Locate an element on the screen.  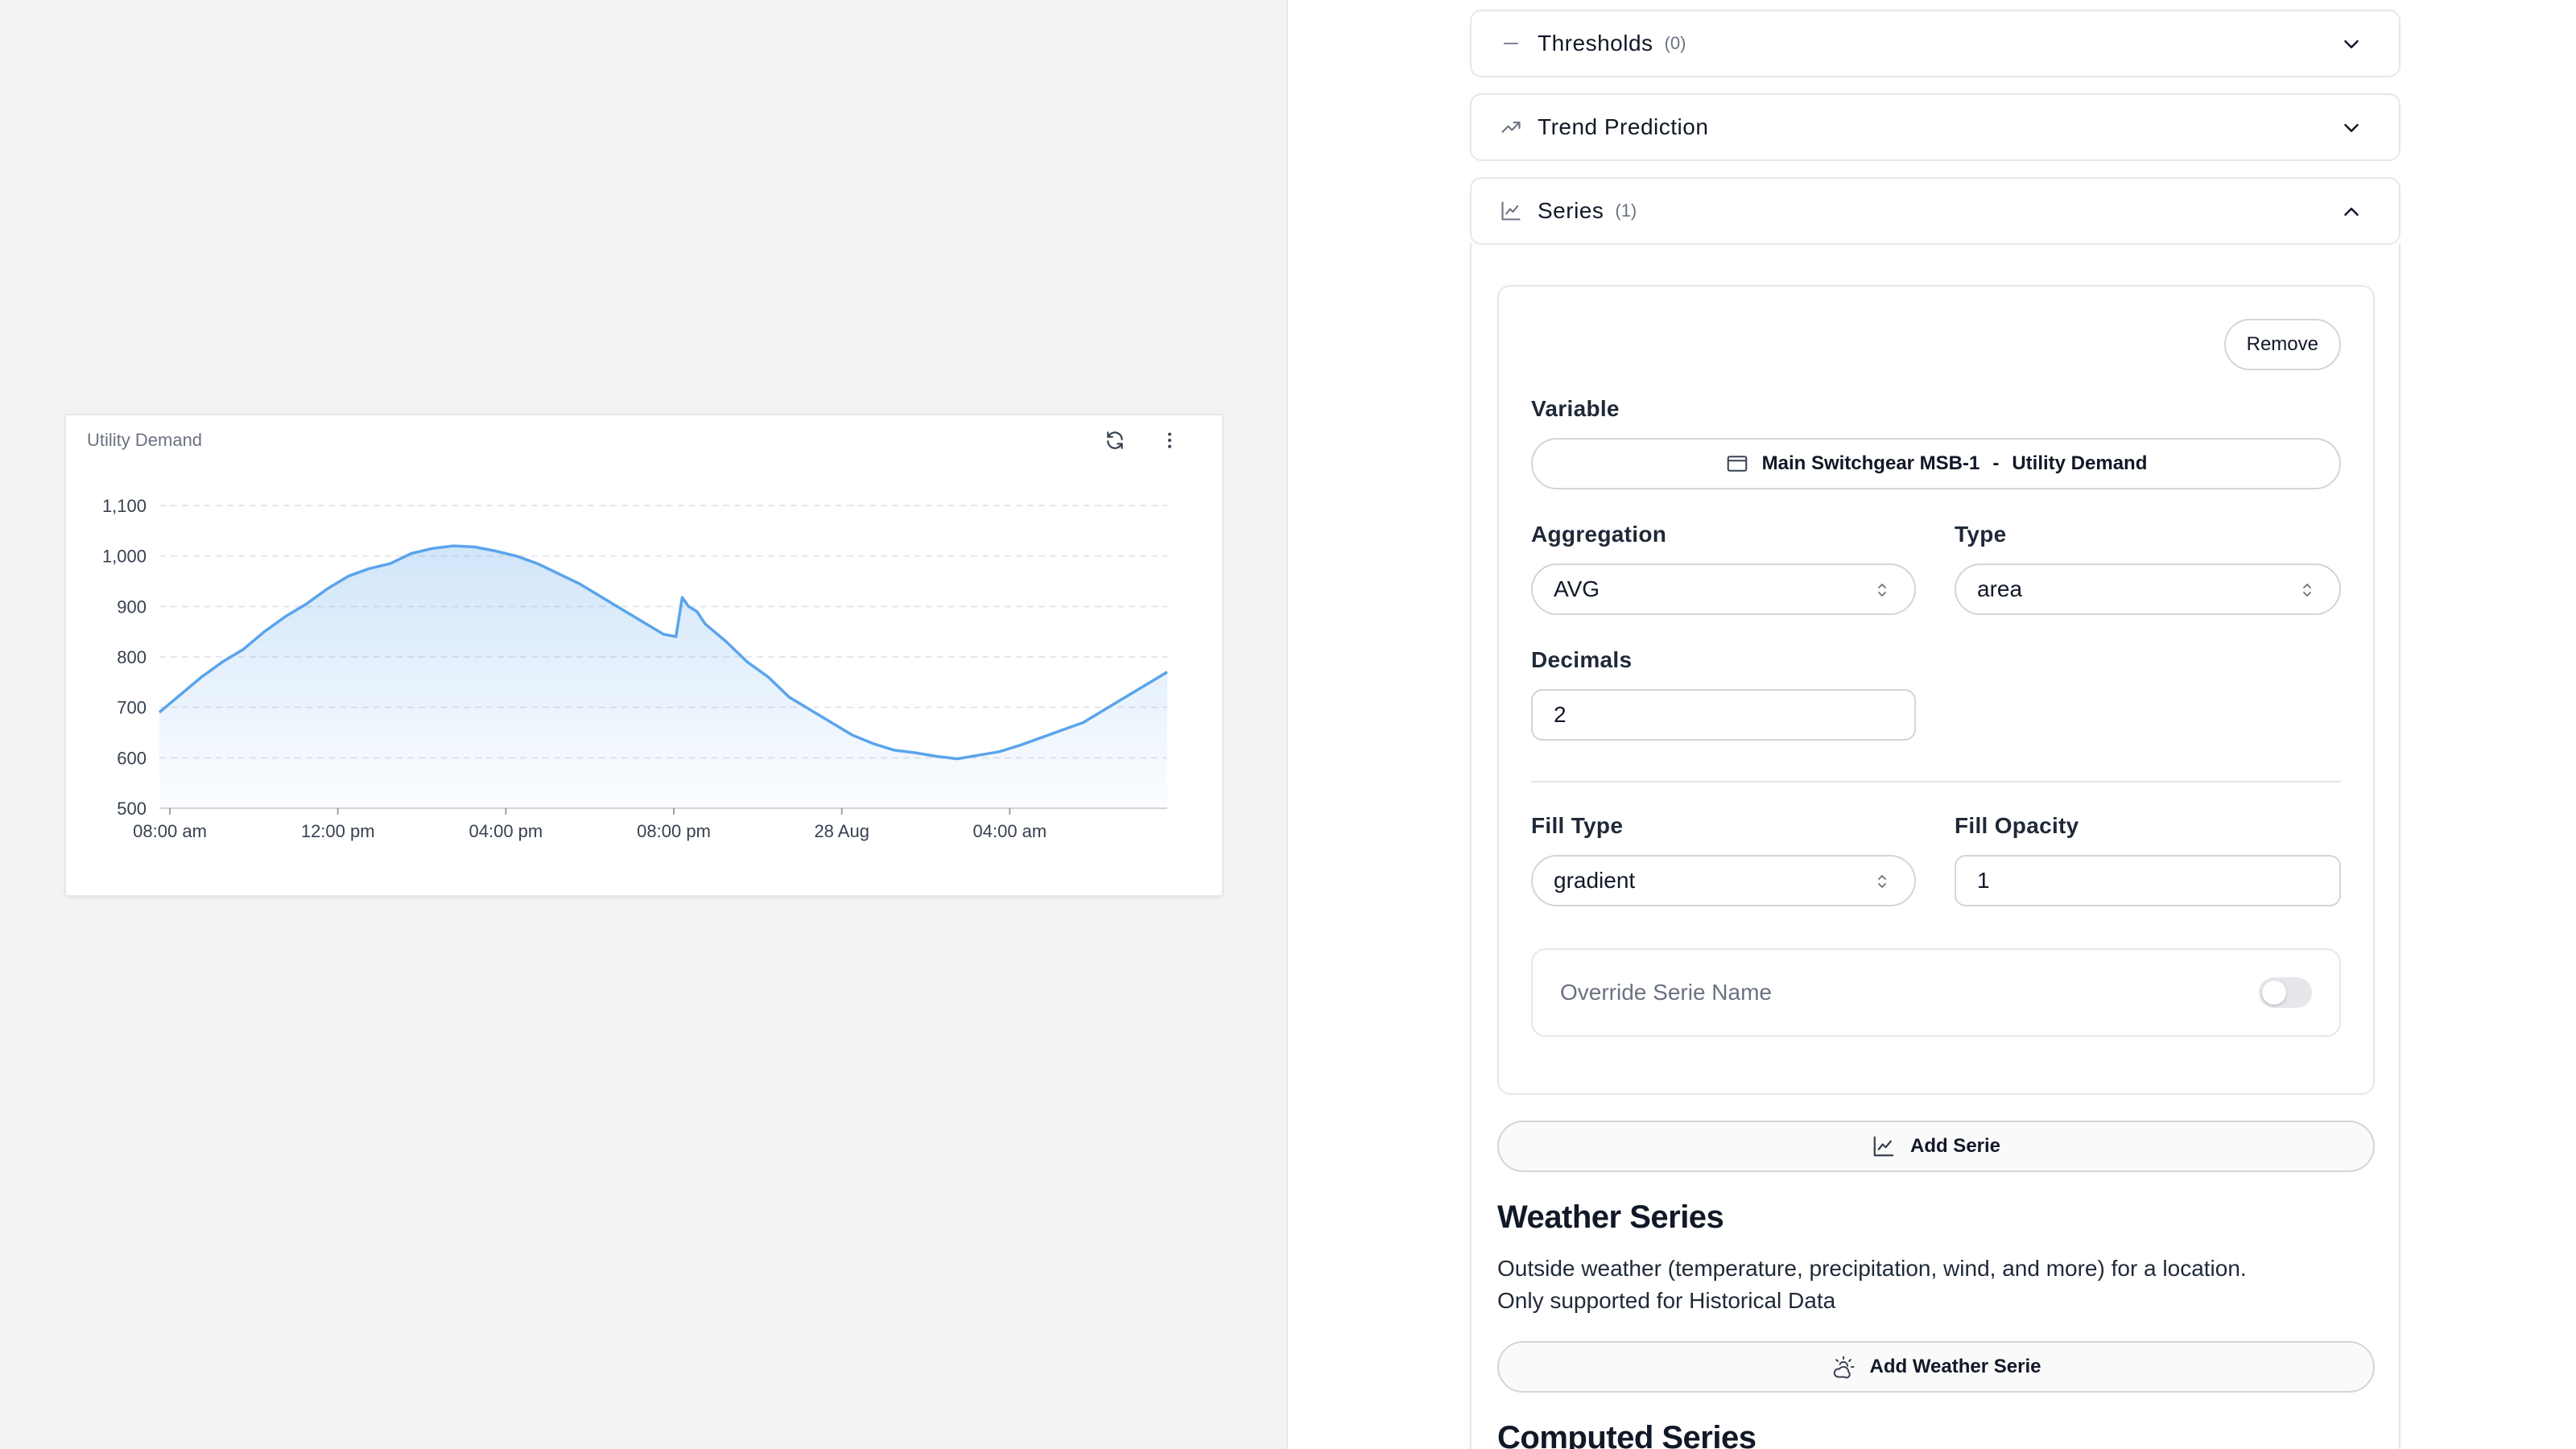
add-weather-serie-label: Add Weather Serie is located at coordinates (1955, 1366).